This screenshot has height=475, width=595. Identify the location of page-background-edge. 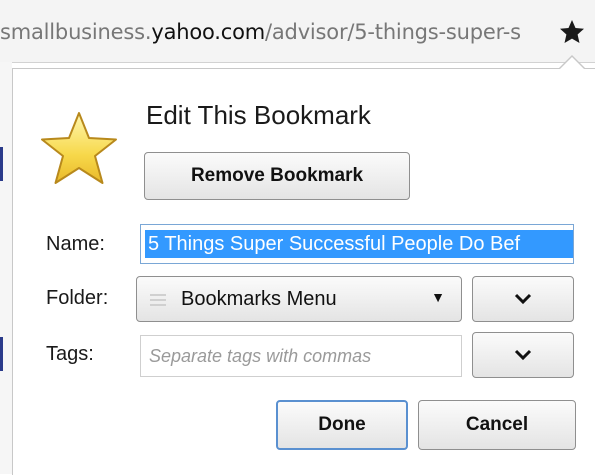
(6, 268).